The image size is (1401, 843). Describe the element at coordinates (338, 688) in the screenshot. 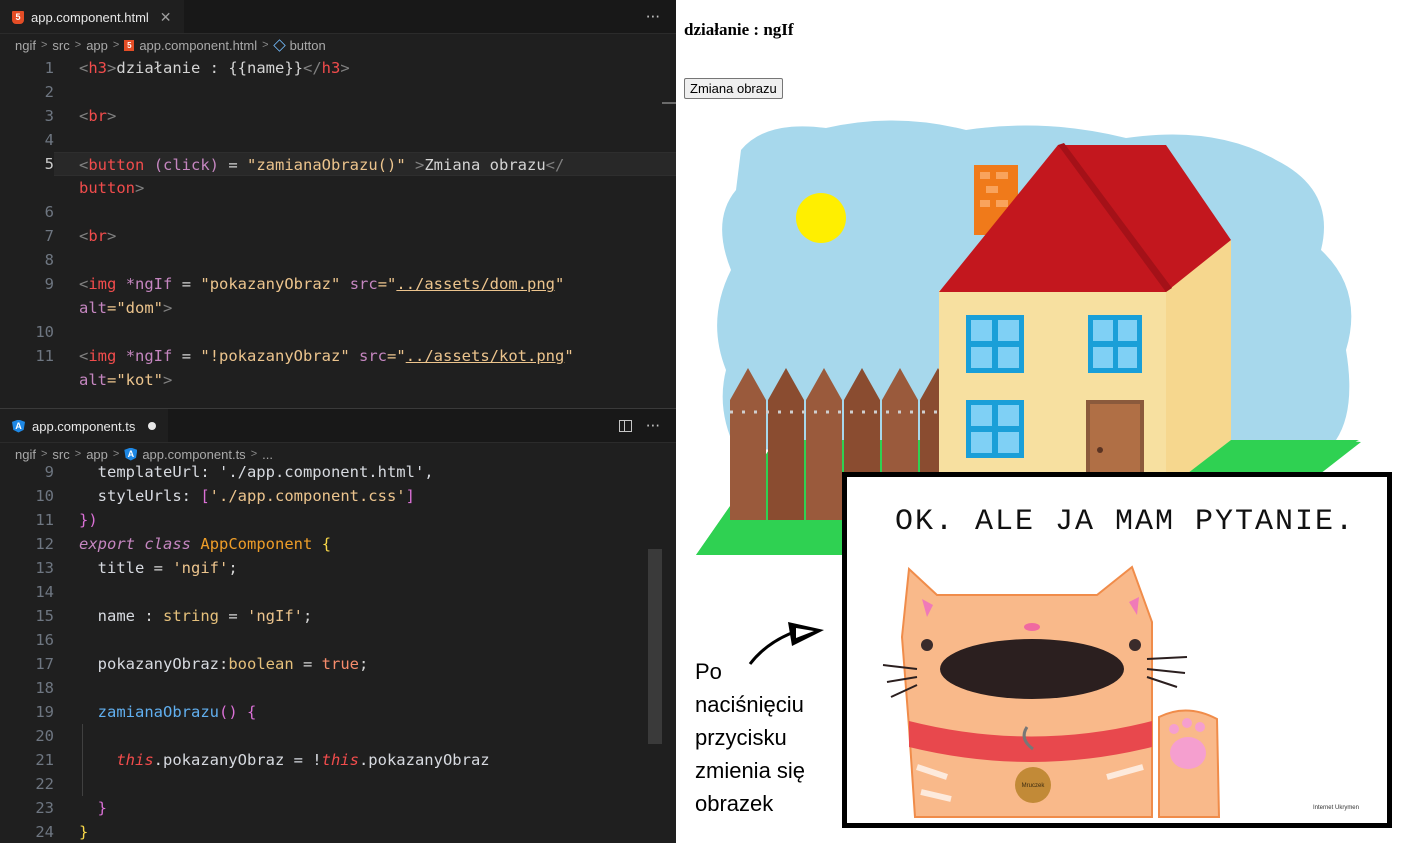

I see `code-line: 18` at that location.